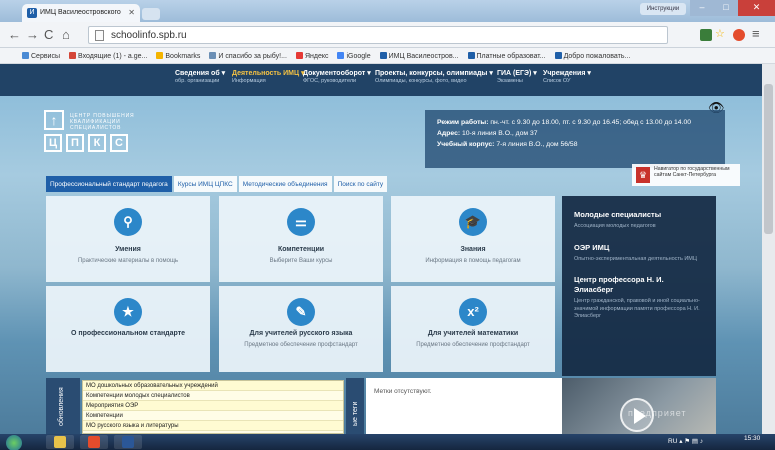 The height and width of the screenshot is (450, 775). Describe the element at coordinates (756, 8) in the screenshot. I see `close-window-button: ✕` at that location.